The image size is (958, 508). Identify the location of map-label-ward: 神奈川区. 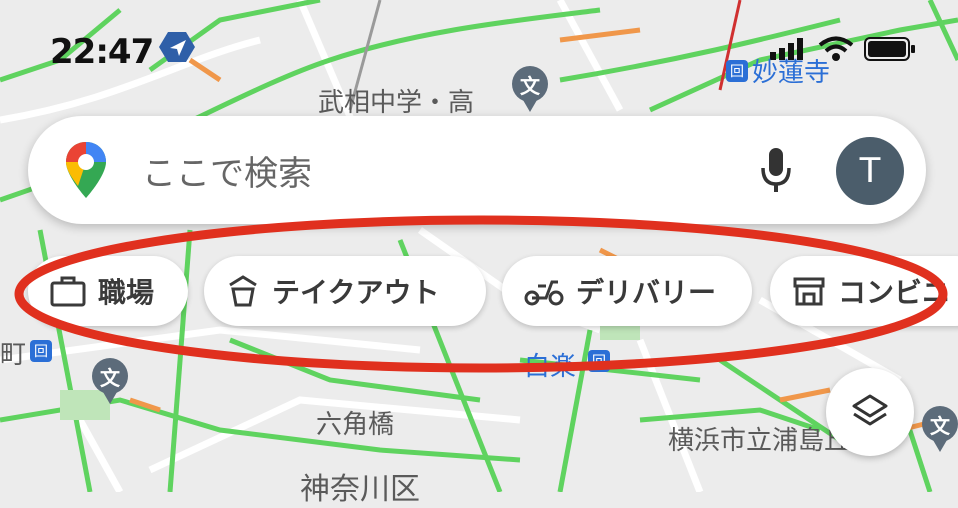
(360, 489).